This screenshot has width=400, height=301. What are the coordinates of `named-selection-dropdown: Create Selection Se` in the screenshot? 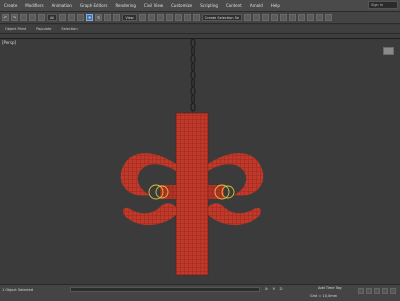 It's located at (222, 17).